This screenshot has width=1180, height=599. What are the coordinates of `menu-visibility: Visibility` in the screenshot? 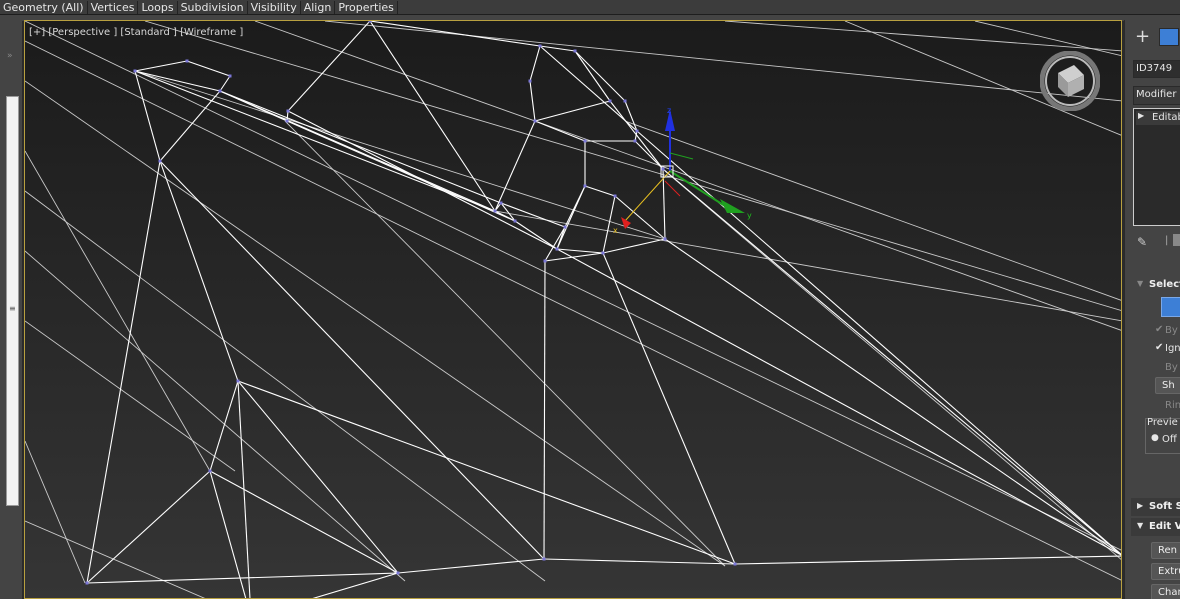 It's located at (274, 7).